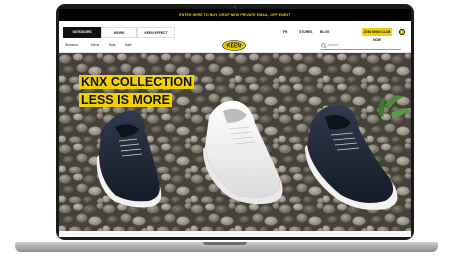  I want to click on category-link-womens: Womens, so click(71, 45).